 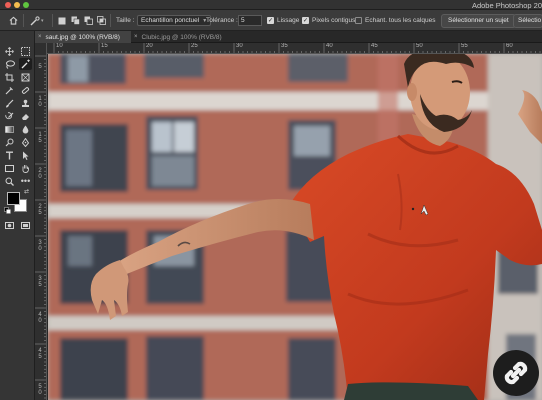 What do you see at coordinates (25, 168) in the screenshot?
I see `hand-icon` at bounding box center [25, 168].